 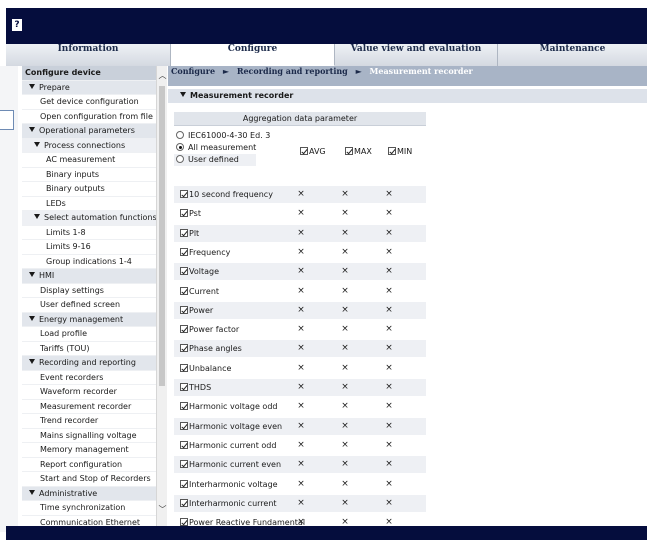 I want to click on sidebar-item-start-and-stop-of-recorders: Start and Stop of Recorders, so click(x=89, y=479).